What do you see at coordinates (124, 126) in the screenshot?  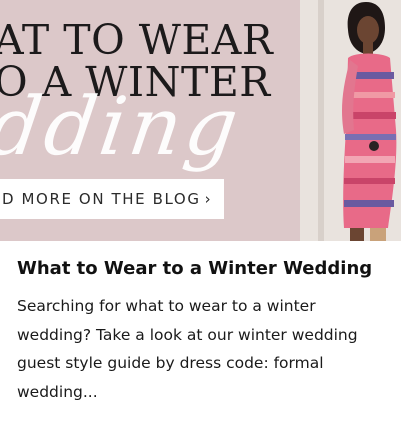 I see `hero-script-text: dding` at bounding box center [124, 126].